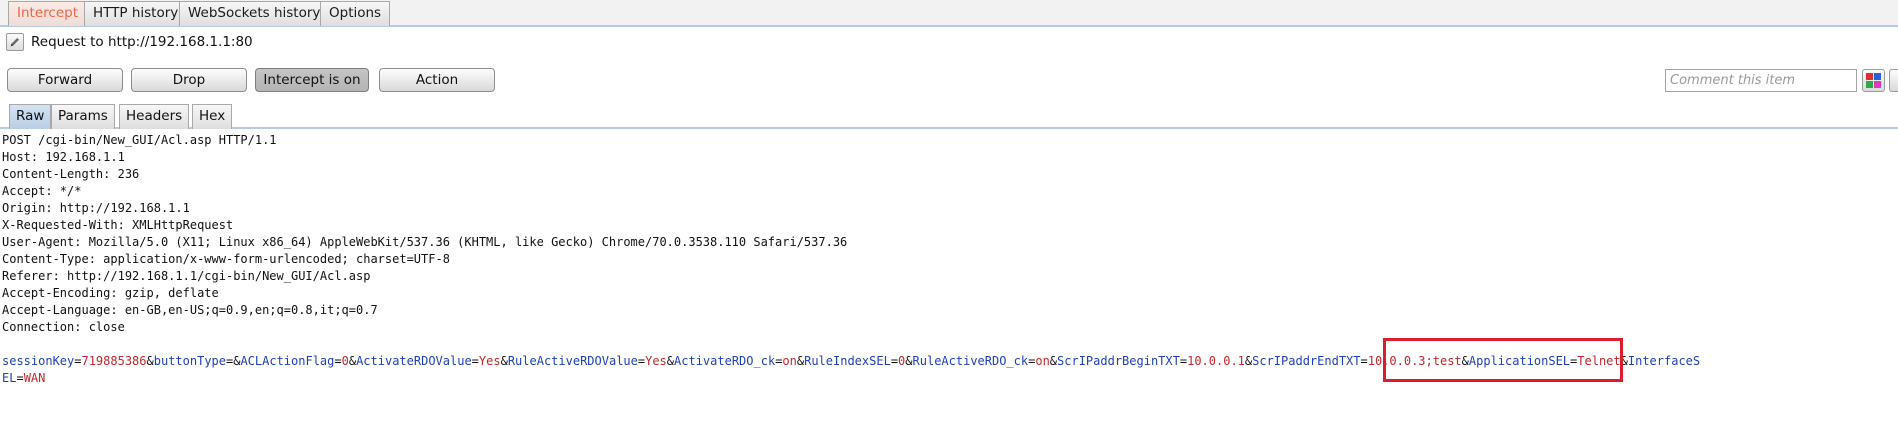 The image size is (1898, 421). What do you see at coordinates (47, 13) in the screenshot?
I see `tab-intercept: Intercept` at bounding box center [47, 13].